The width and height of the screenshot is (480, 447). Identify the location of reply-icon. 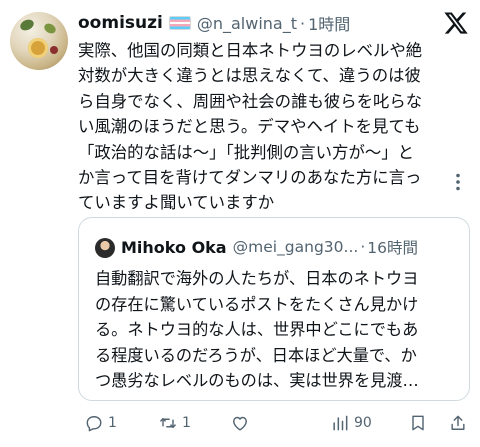
(94, 424).